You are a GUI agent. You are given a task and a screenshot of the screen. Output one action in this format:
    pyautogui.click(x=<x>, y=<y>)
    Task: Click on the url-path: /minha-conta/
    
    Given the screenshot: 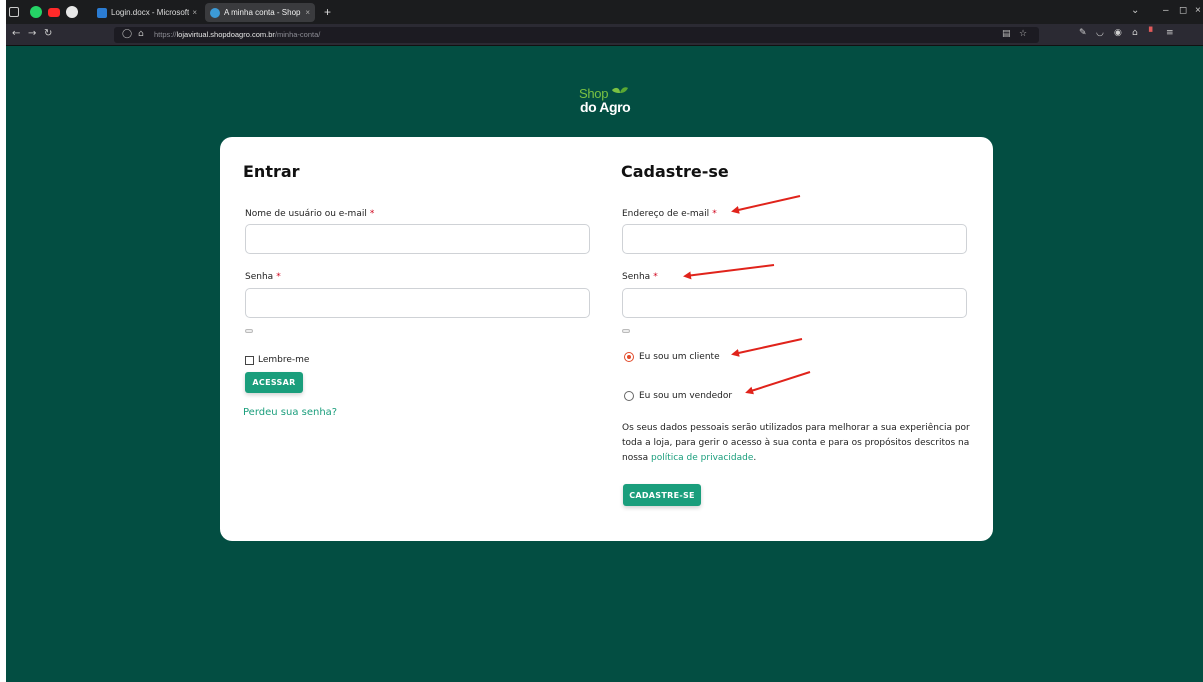 What is the action you would take?
    pyautogui.click(x=297, y=34)
    